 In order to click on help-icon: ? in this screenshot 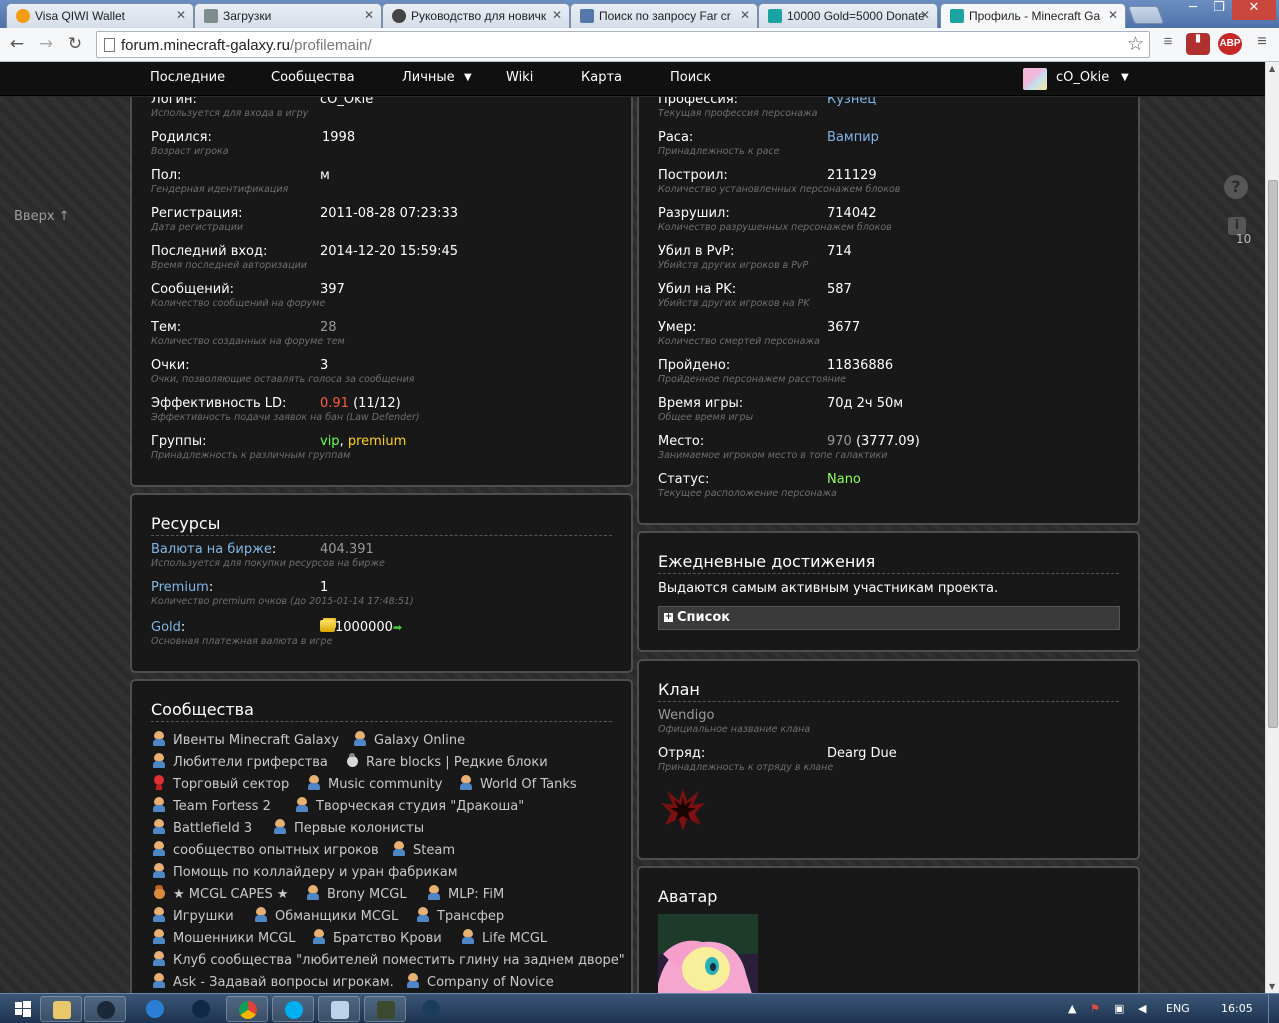, I will do `click(1236, 187)`.